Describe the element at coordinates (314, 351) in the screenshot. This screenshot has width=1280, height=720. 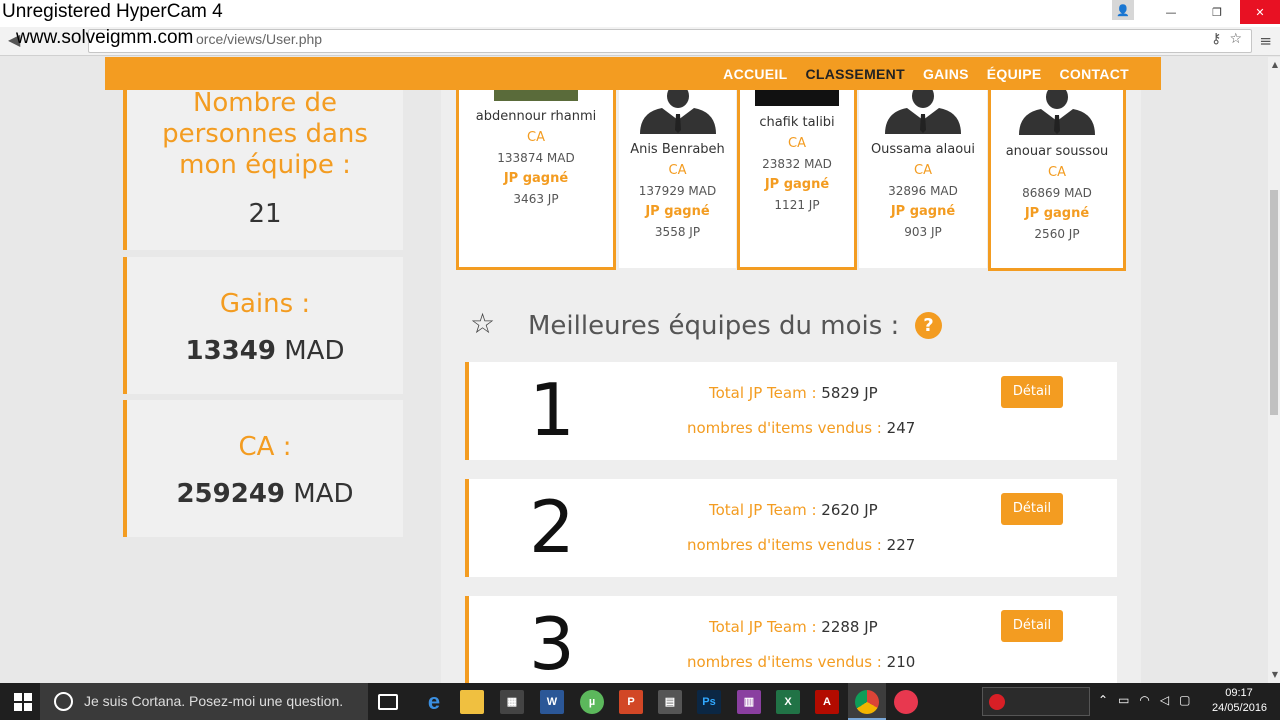
I see `stat-gains-unit: MAD` at that location.